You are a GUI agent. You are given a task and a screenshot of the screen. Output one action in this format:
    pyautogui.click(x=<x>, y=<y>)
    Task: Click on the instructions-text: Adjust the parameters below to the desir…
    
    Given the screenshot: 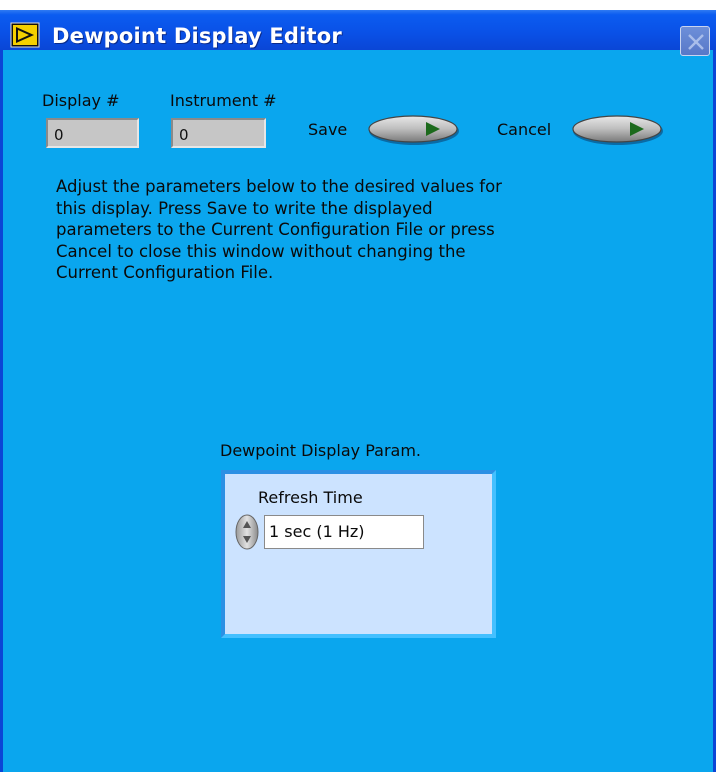 What is the action you would take?
    pyautogui.click(x=279, y=229)
    